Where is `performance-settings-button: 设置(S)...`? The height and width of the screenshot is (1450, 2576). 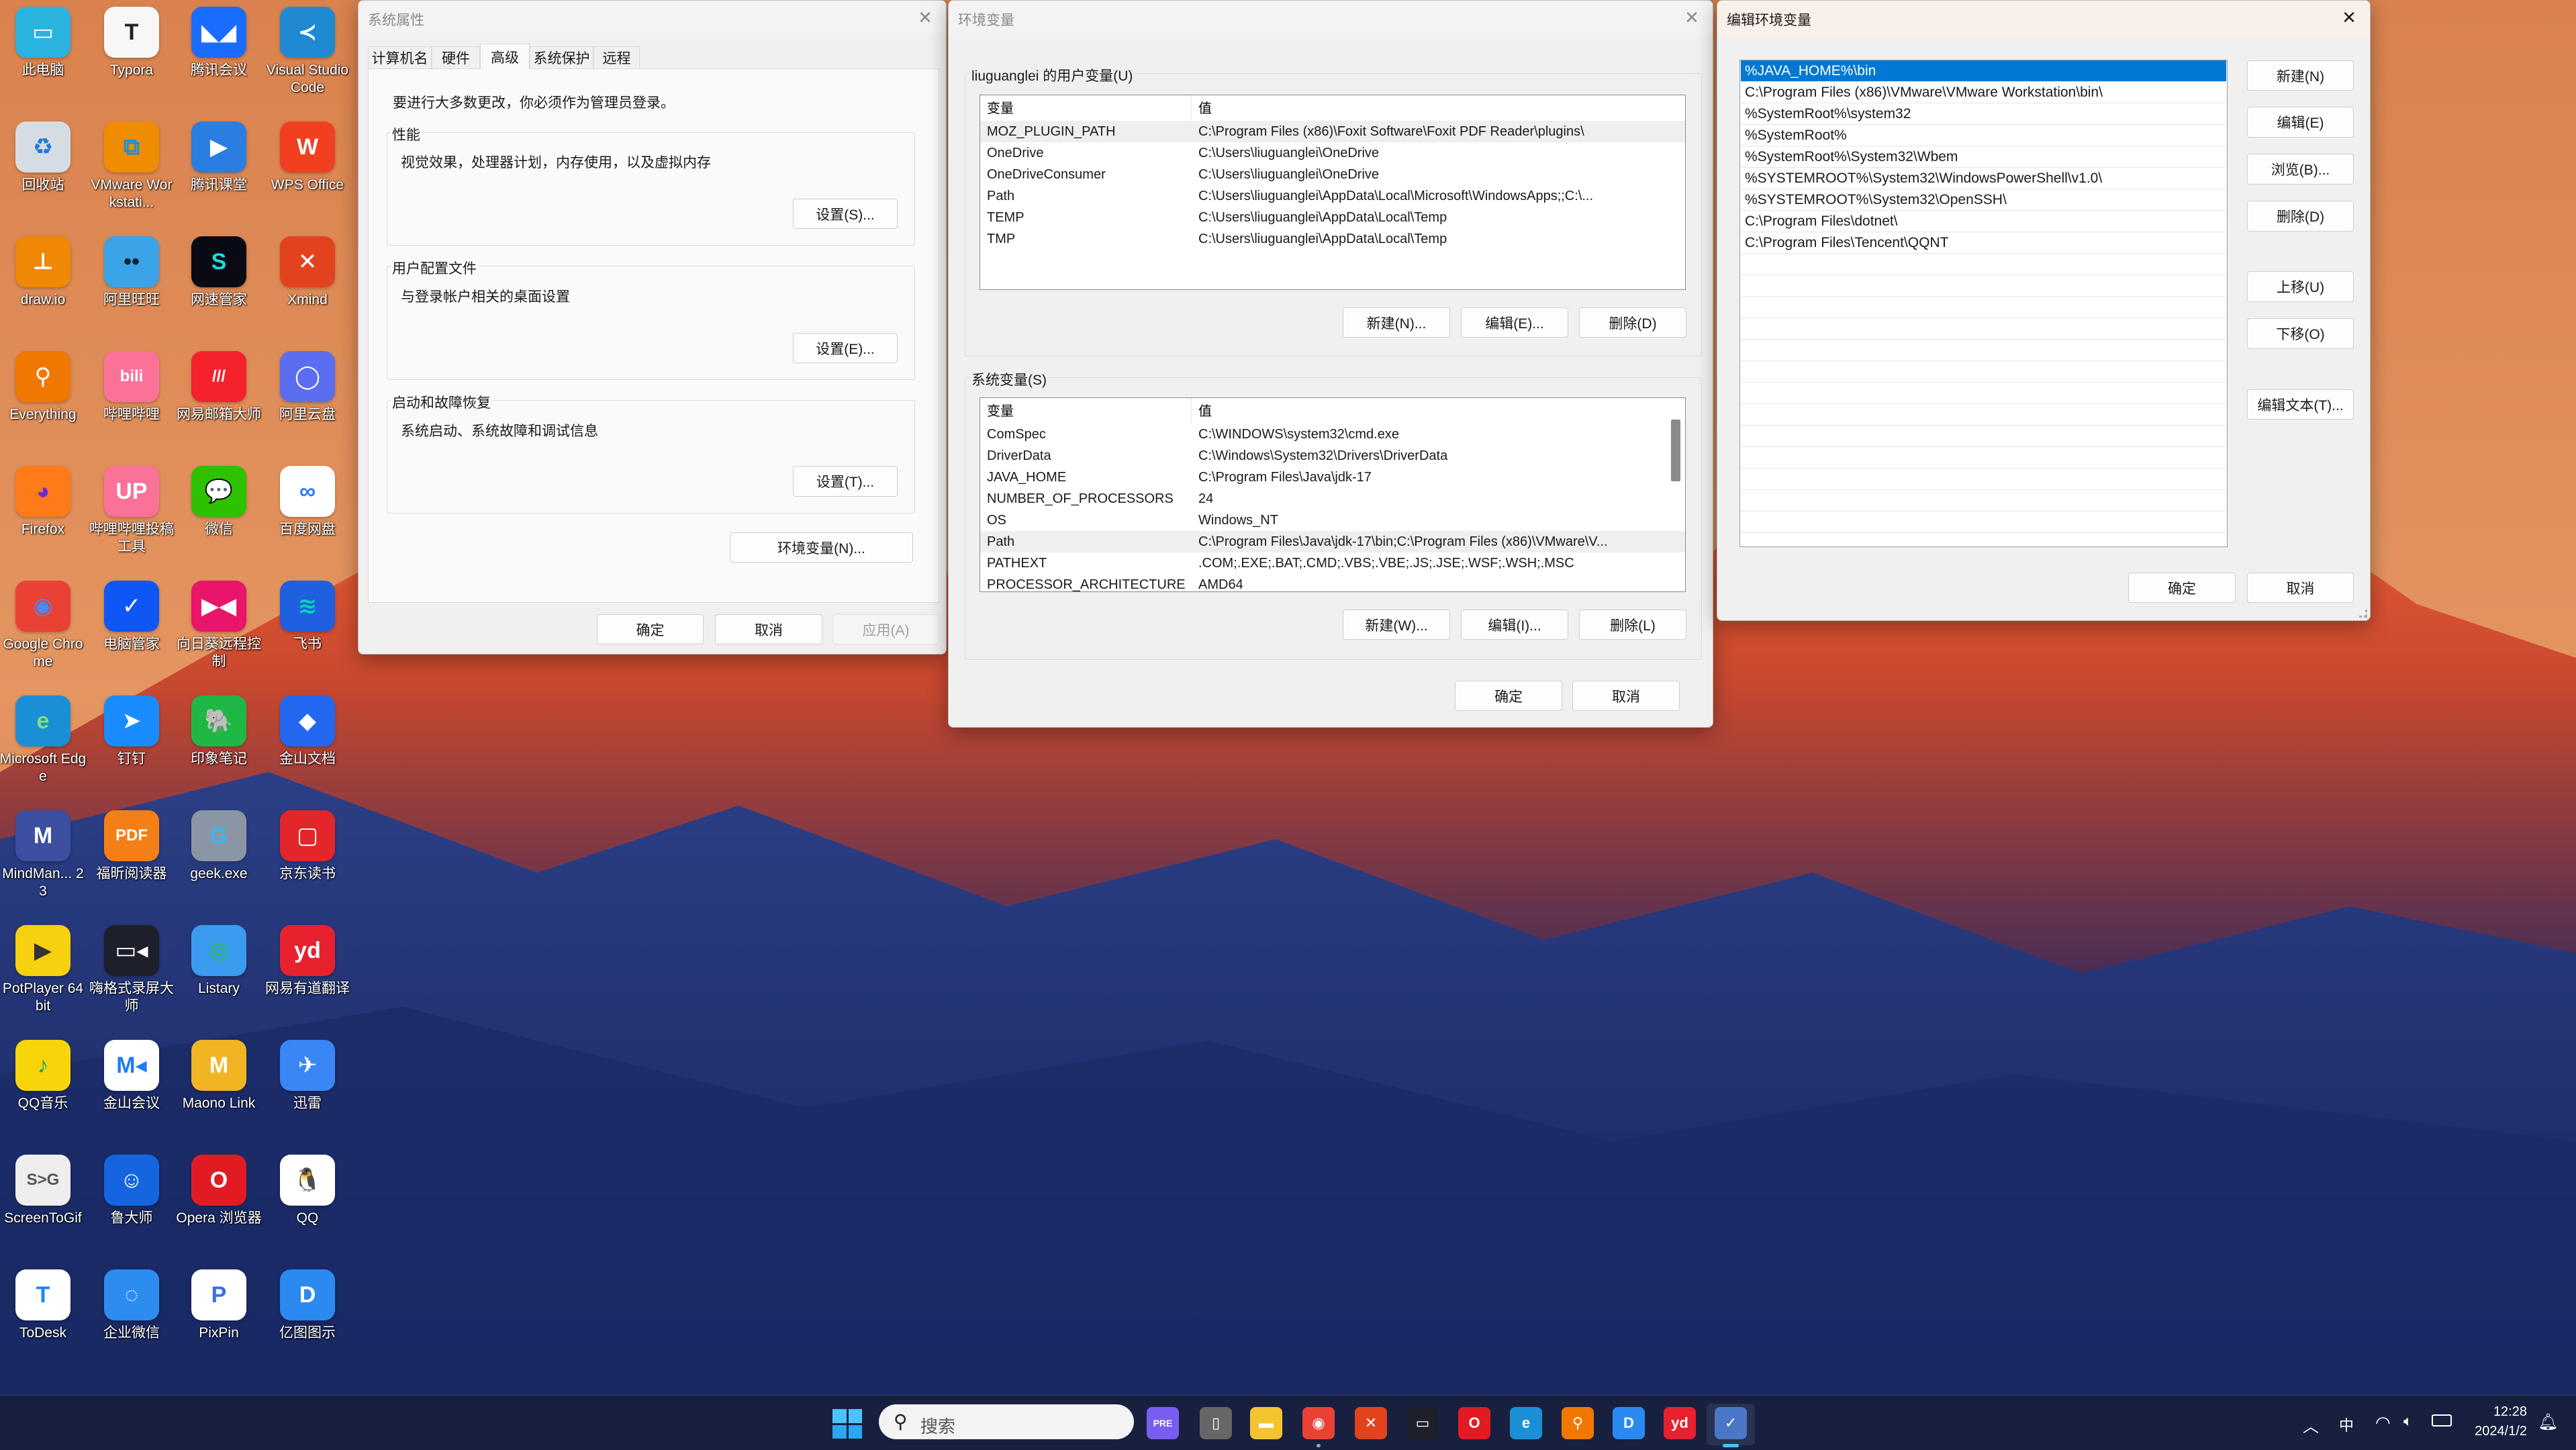 performance-settings-button: 设置(S)... is located at coordinates (845, 214).